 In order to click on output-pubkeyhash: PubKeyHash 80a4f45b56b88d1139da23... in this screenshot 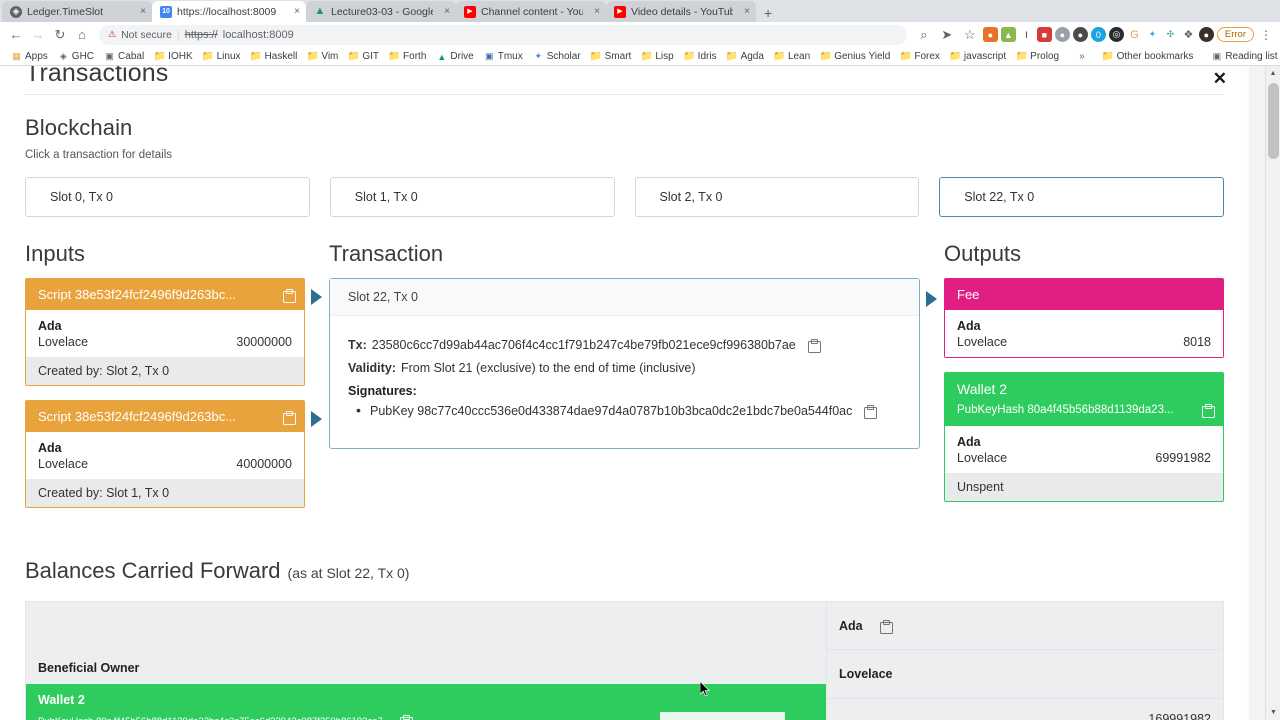, I will do `click(1065, 410)`.